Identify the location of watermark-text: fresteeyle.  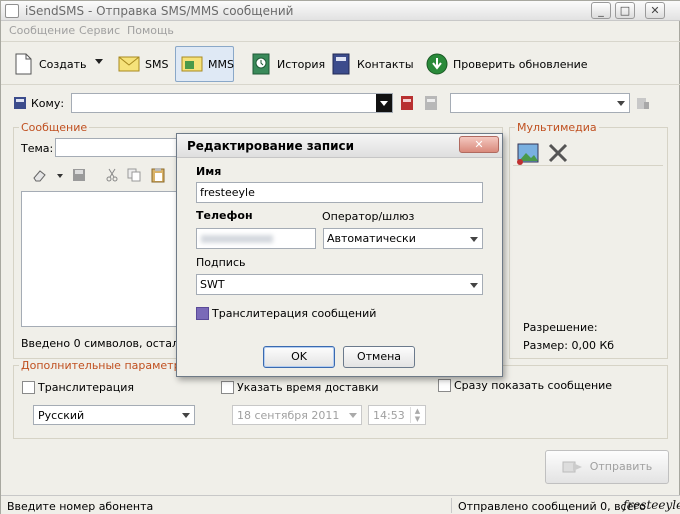
(651, 505).